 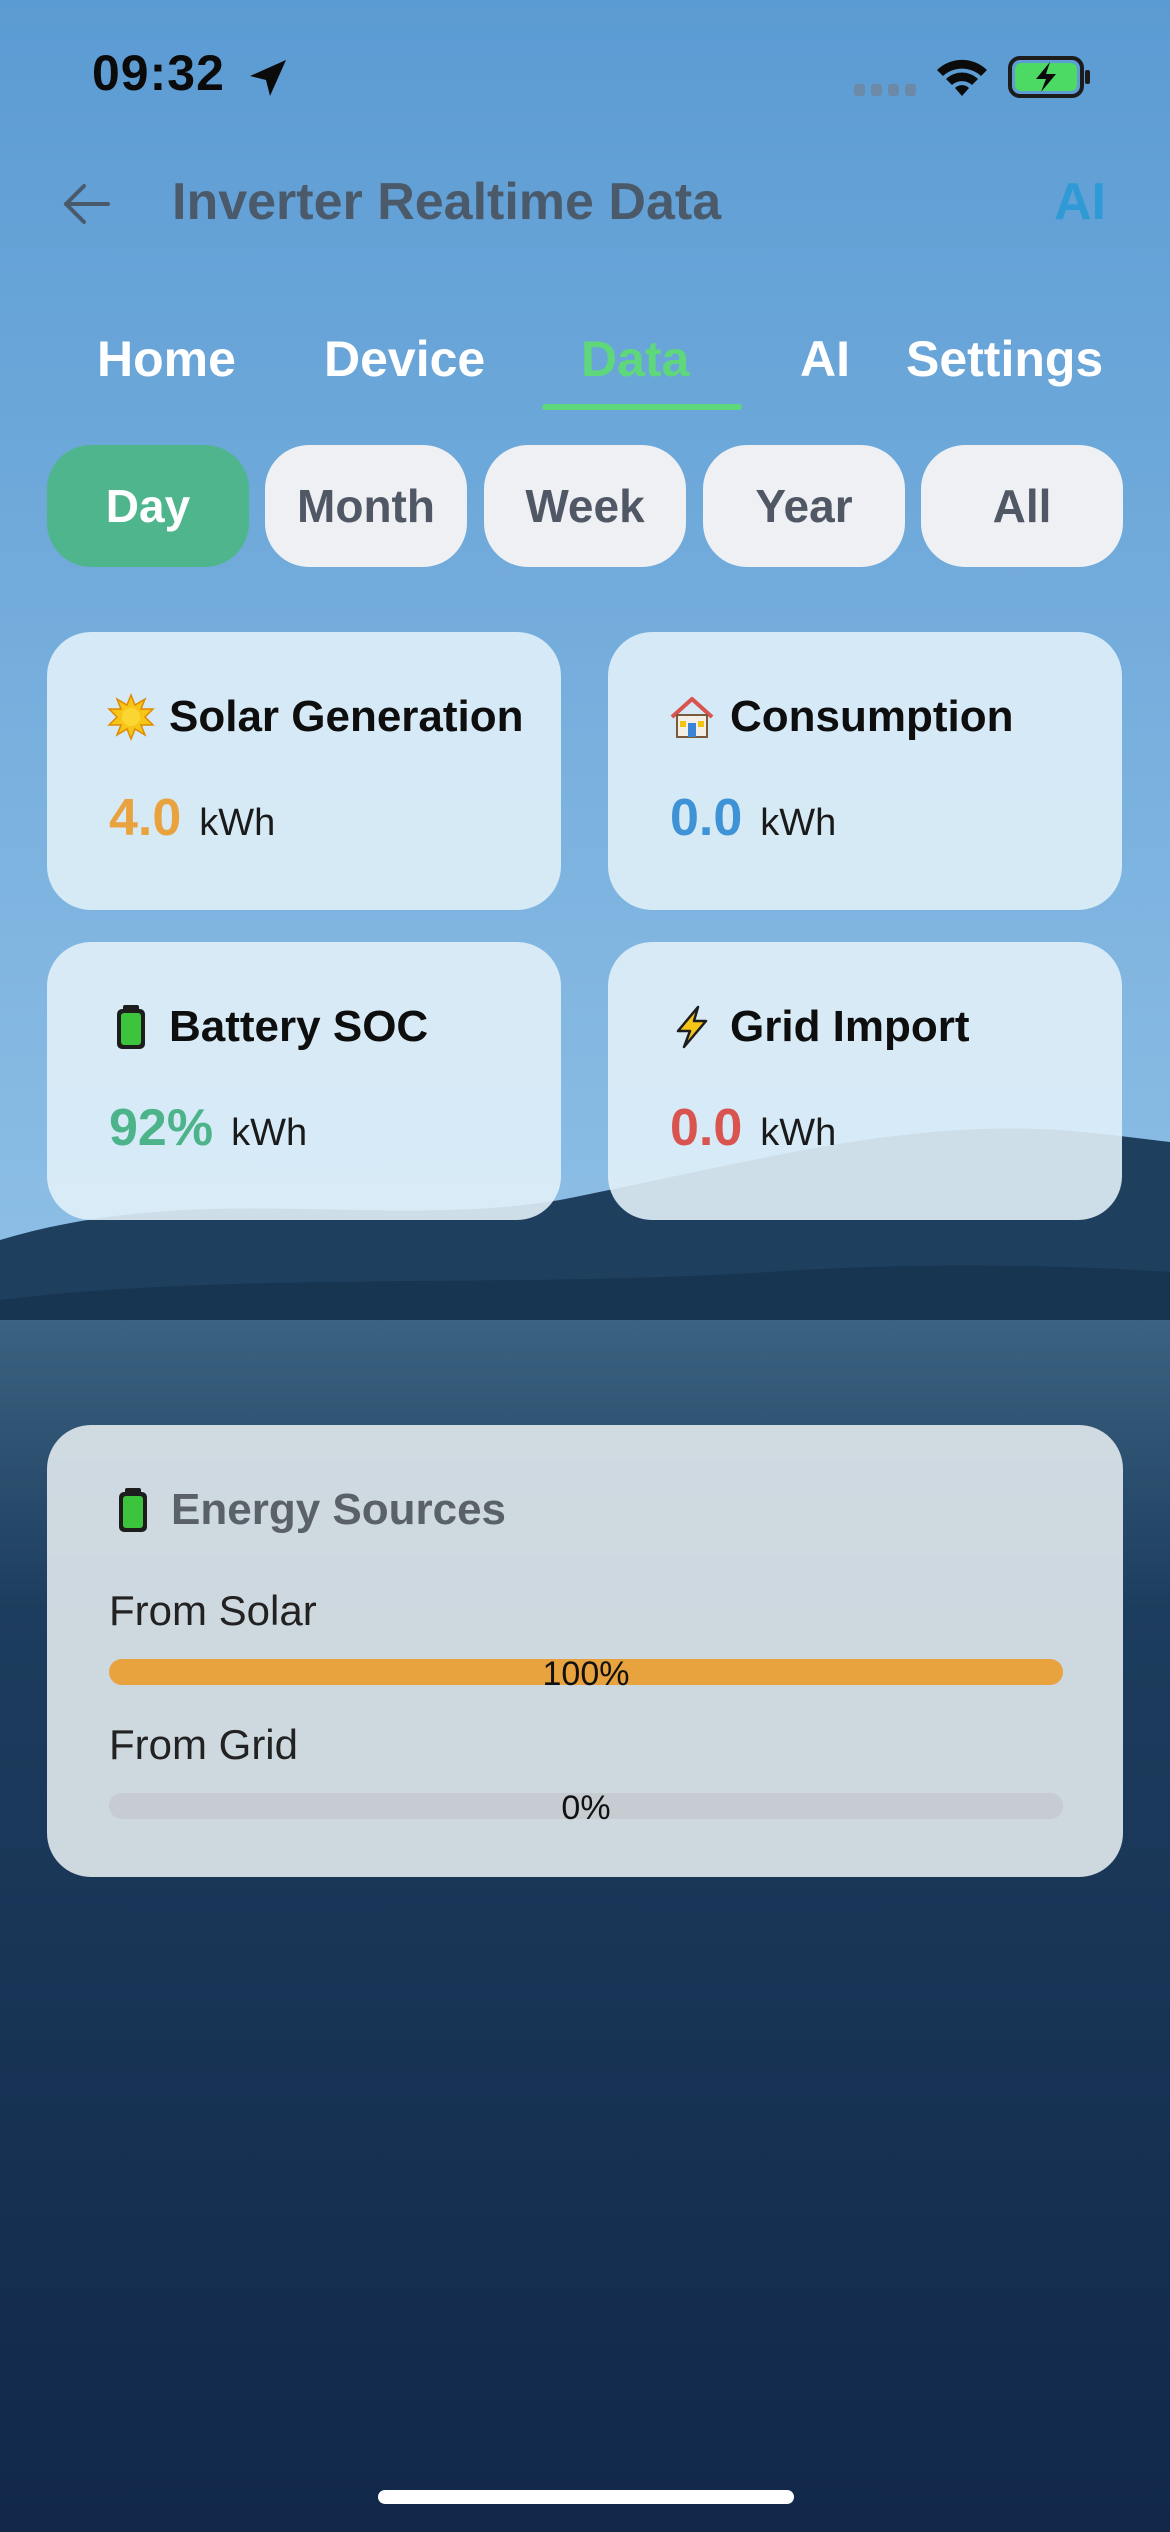 I want to click on tab-data: Data, so click(x=635, y=359).